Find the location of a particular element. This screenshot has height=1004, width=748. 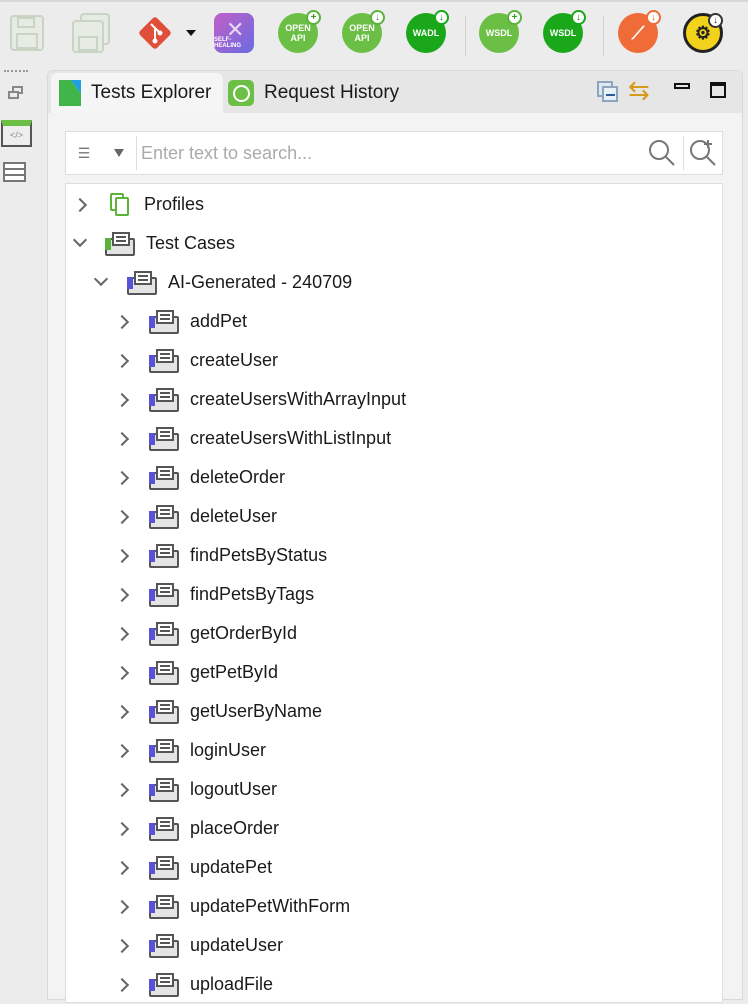

wsdl-add-button: WSDL + is located at coordinates (500, 32).